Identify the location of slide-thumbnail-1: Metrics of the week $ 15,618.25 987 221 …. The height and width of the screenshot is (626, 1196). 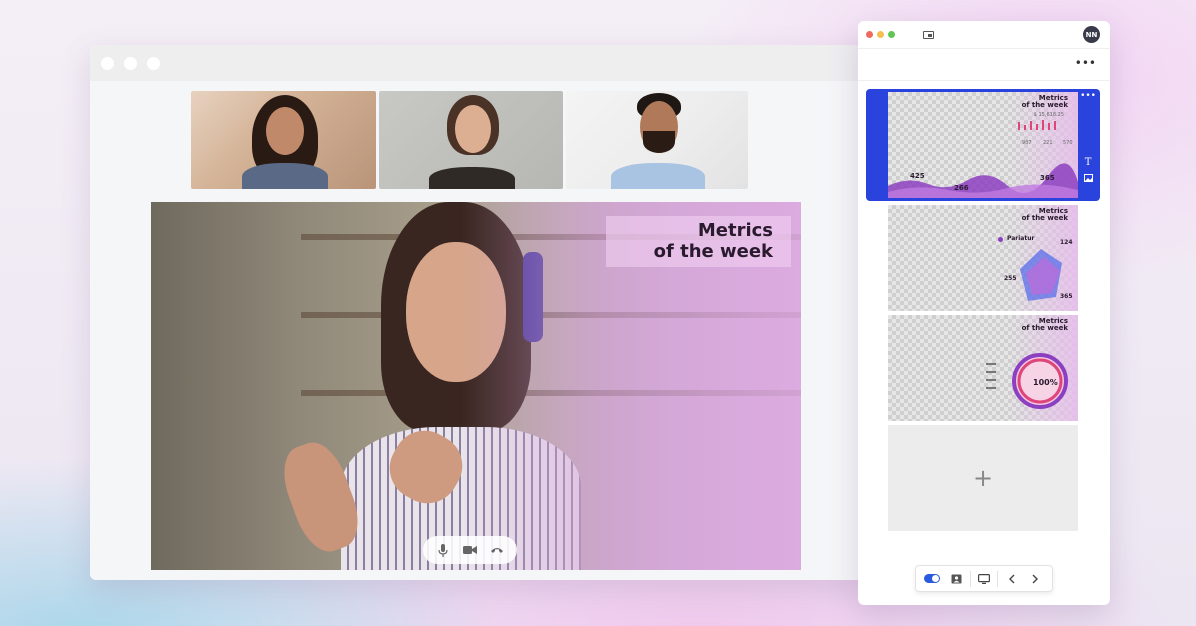
(983, 145).